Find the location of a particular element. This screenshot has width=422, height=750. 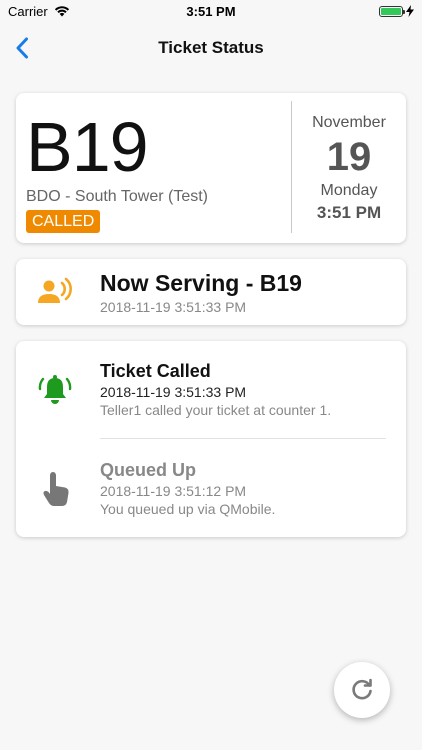

date-time: 3:51 PM is located at coordinates (349, 212).